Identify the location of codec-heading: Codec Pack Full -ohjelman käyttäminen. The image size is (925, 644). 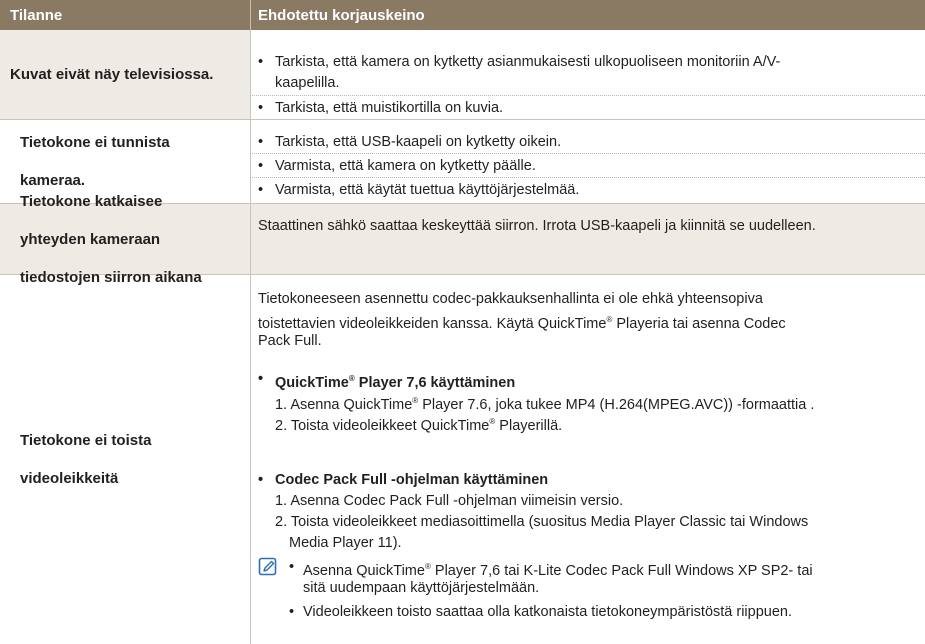
(412, 480).